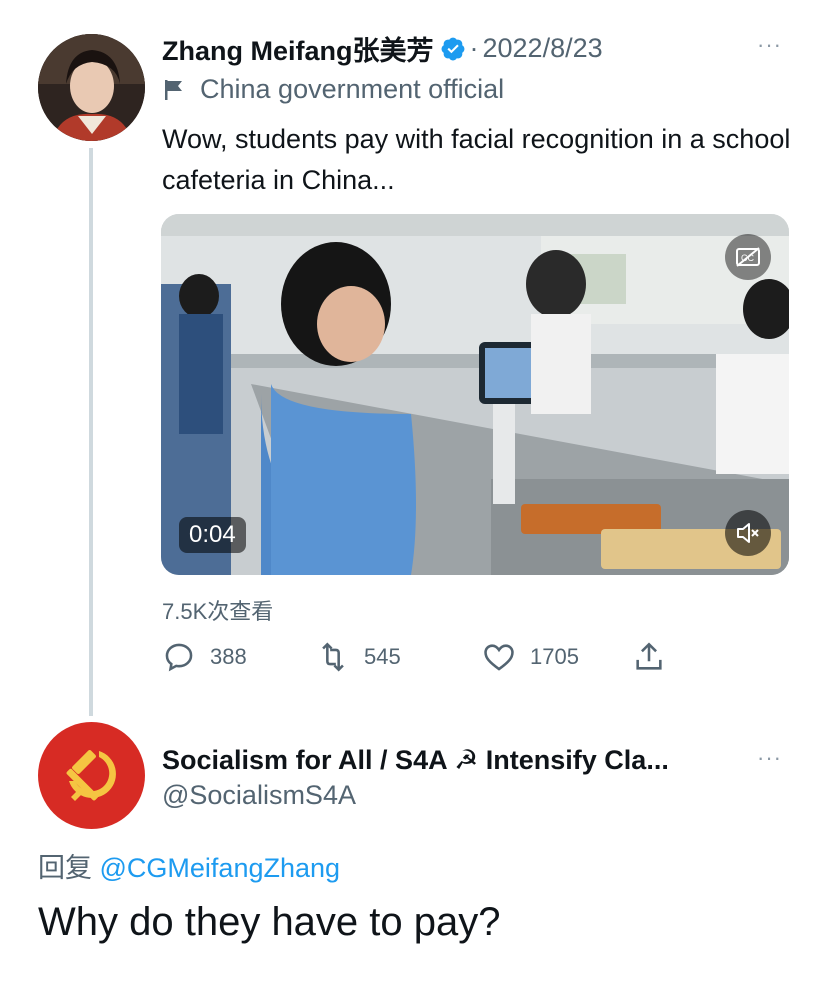 This screenshot has width=827, height=988. I want to click on author-name: Zhang Meifang张美芳, so click(298, 48).